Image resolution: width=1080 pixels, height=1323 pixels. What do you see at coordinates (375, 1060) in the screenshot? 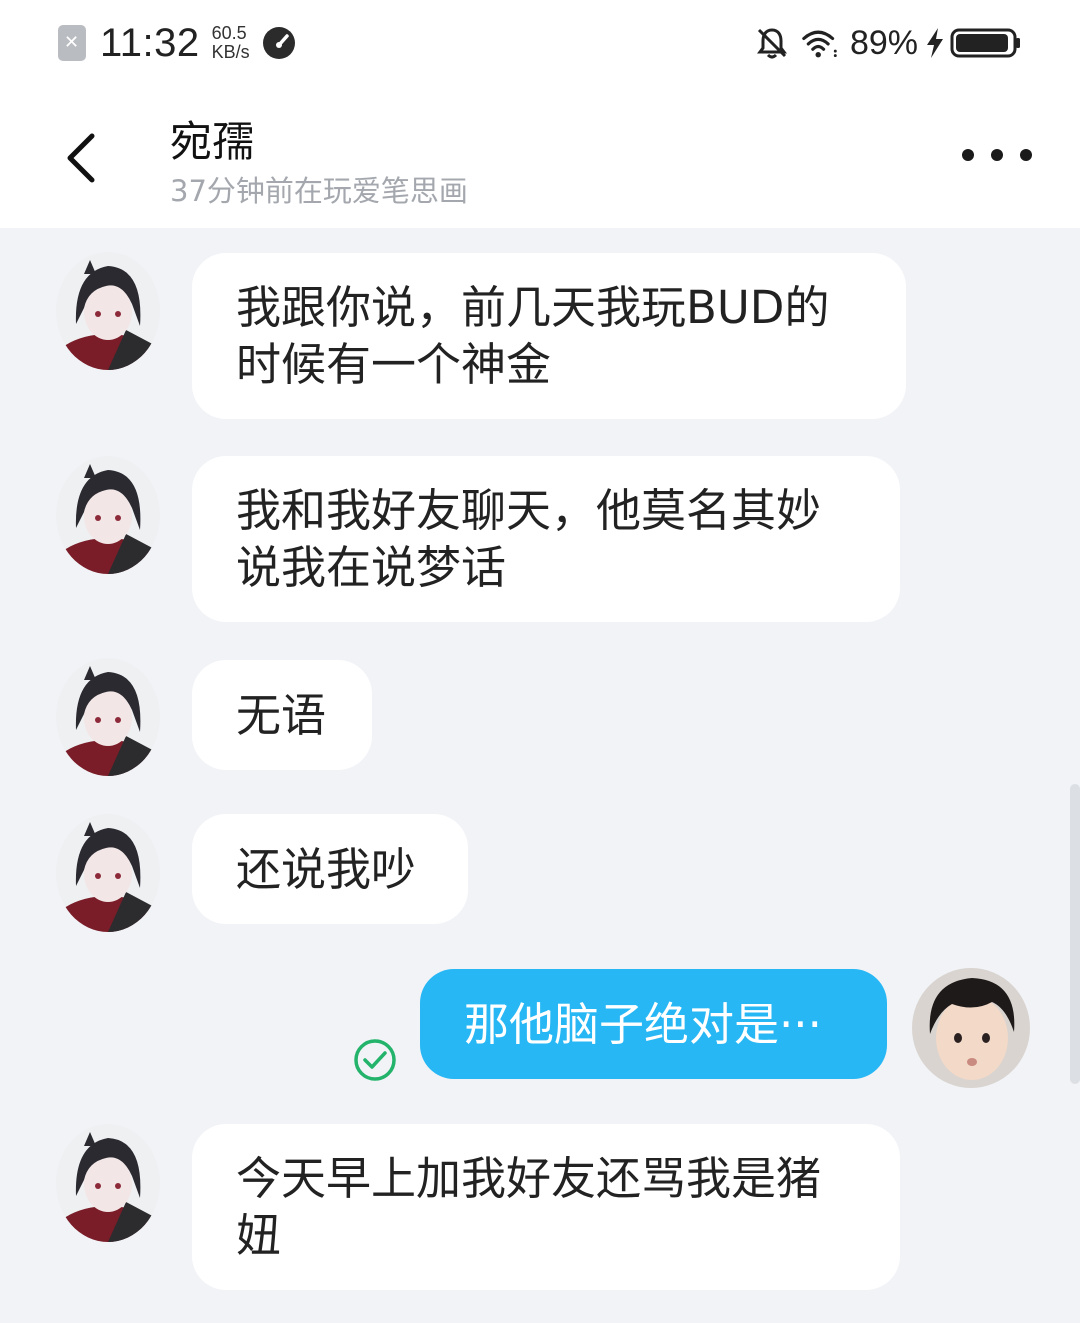
I see `read-check-icon` at bounding box center [375, 1060].